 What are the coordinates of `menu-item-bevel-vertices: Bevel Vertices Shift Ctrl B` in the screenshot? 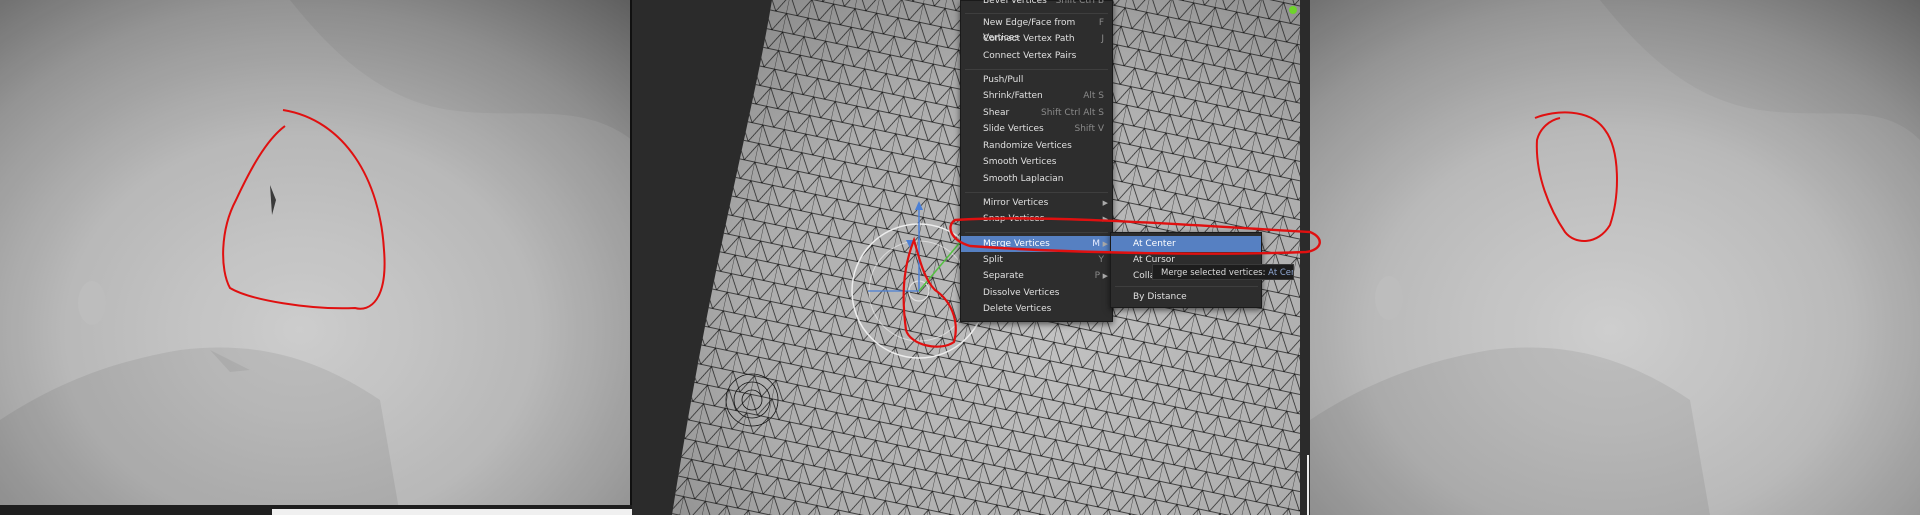 It's located at (1036, 4).